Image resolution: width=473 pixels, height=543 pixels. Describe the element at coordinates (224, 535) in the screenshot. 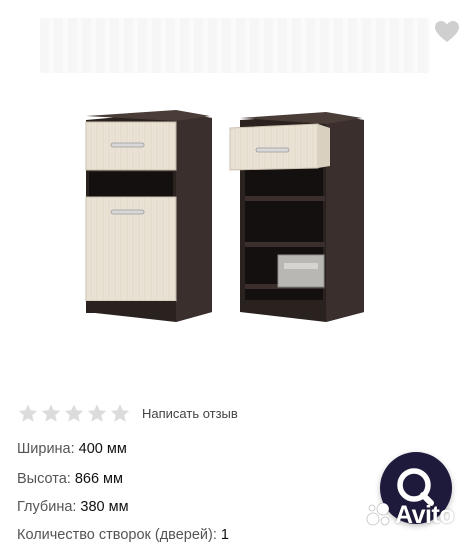

I see `spec-value: 1` at that location.